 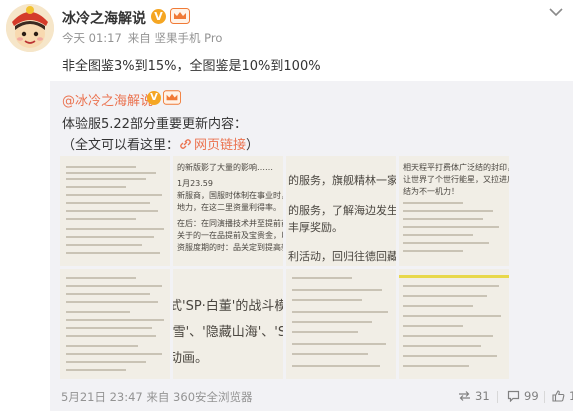 I want to click on comment-count: 99, so click(x=531, y=396).